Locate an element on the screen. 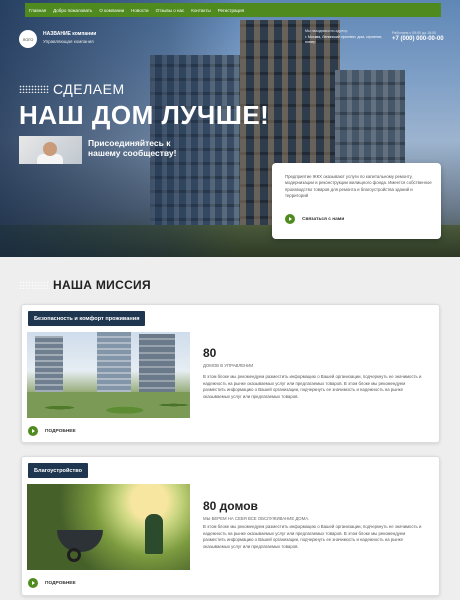  stat-caption: ДОМОВ В УПРАВЛЕНИИ is located at coordinates (228, 365).